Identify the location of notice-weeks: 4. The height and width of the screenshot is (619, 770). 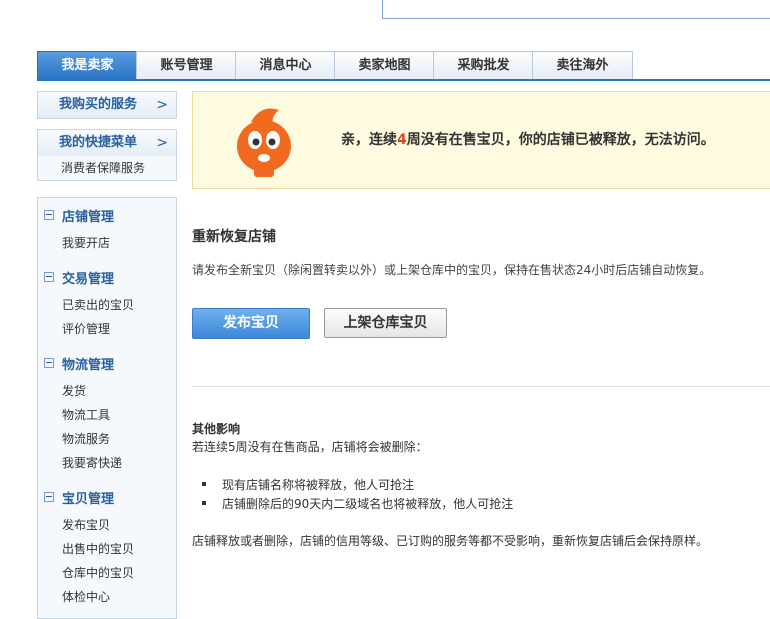
(402, 140).